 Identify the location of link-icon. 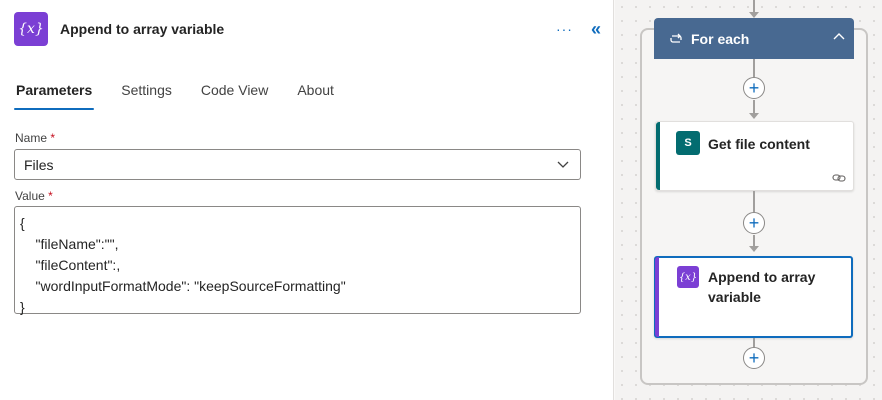
(839, 178).